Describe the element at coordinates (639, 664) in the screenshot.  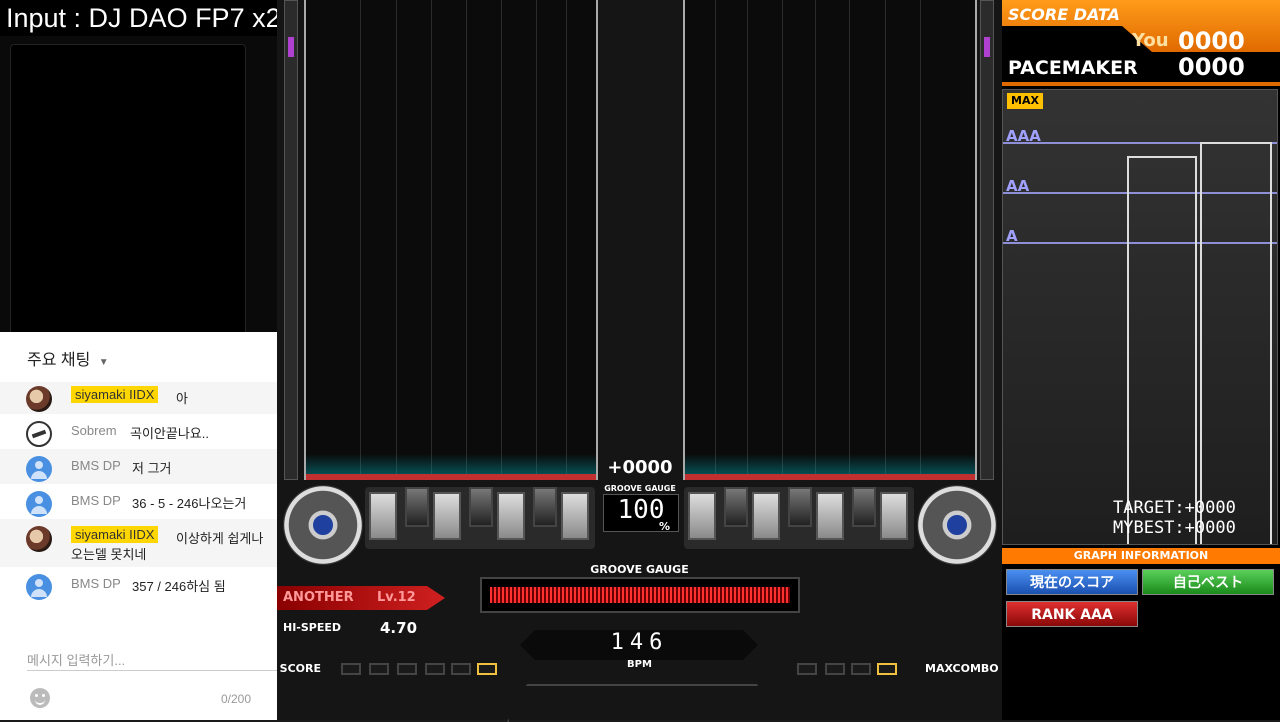
I see `bpm-label: BPM` at that location.